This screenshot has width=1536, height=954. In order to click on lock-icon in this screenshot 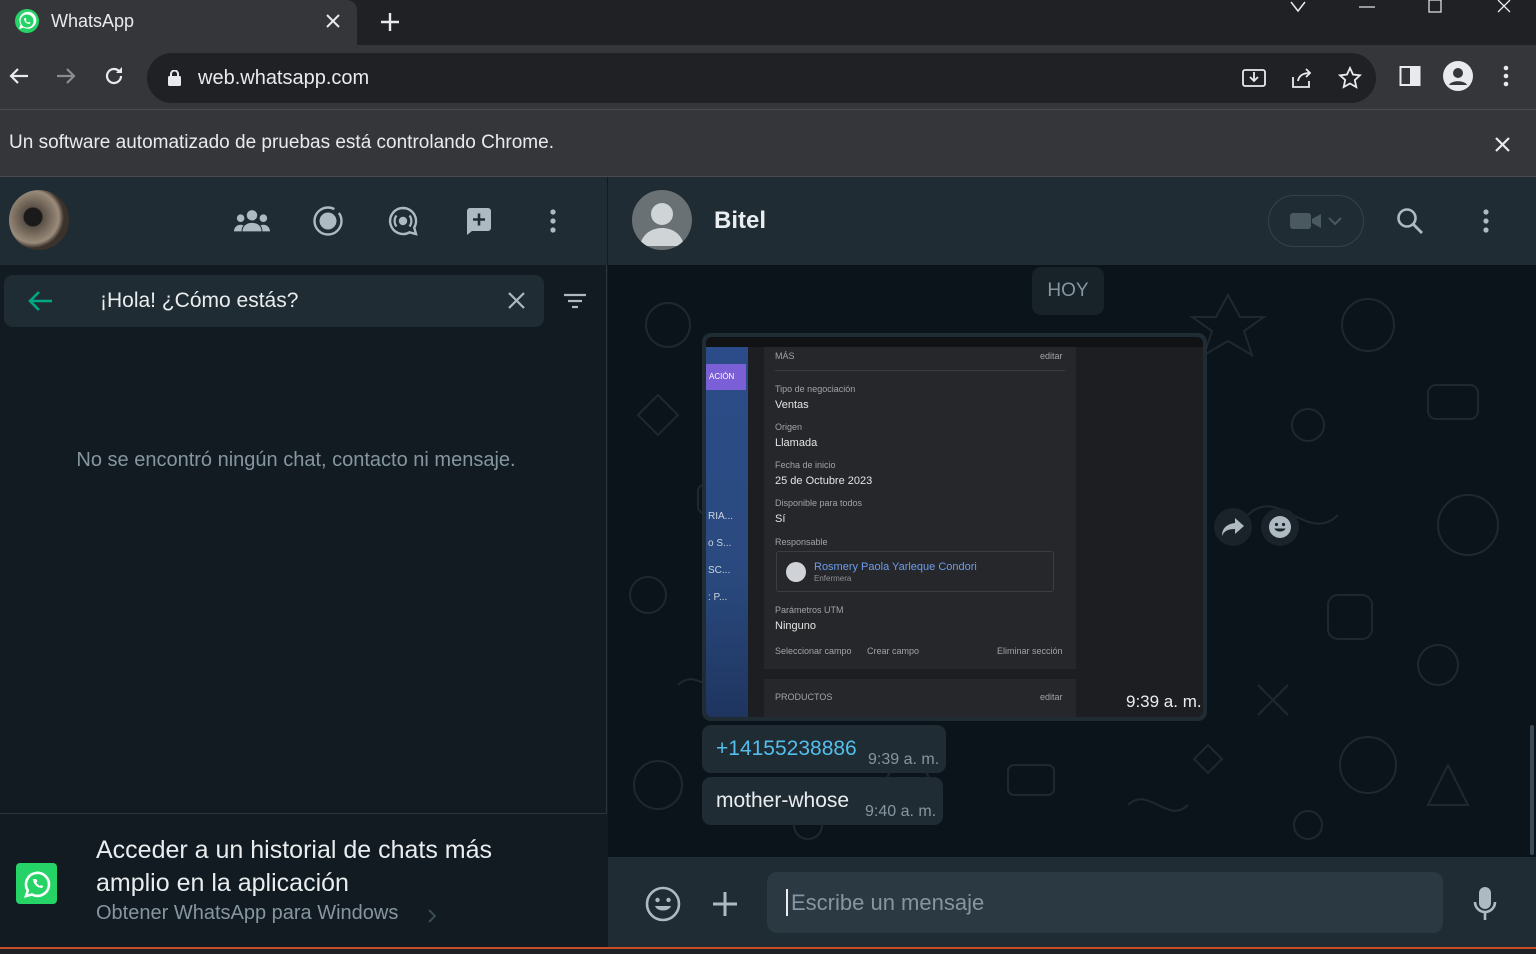, I will do `click(174, 78)`.